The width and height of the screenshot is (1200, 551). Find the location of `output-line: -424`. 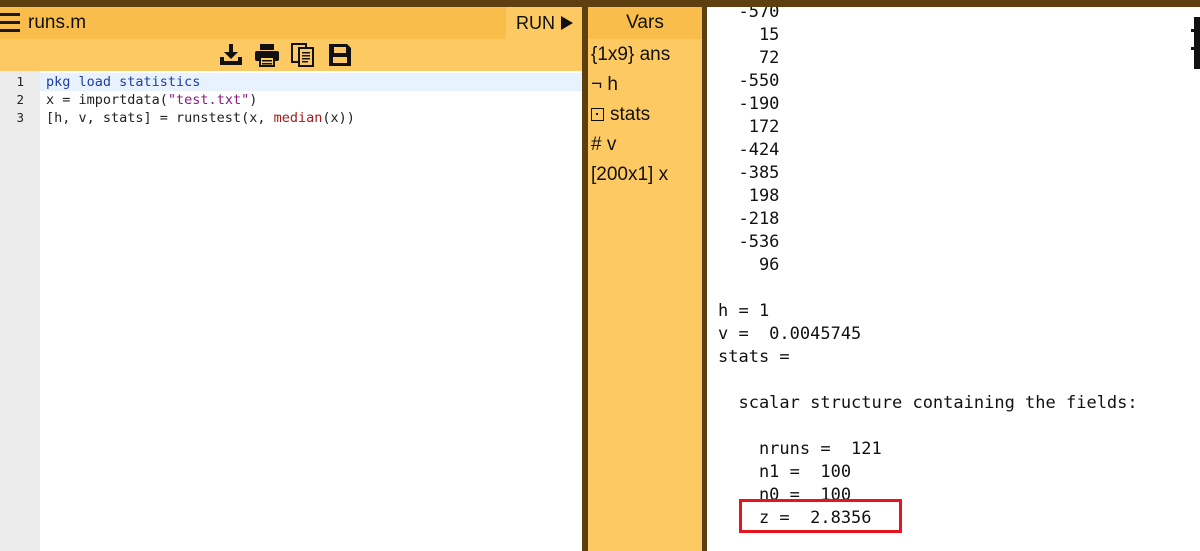

output-line: -424 is located at coordinates (749, 150).